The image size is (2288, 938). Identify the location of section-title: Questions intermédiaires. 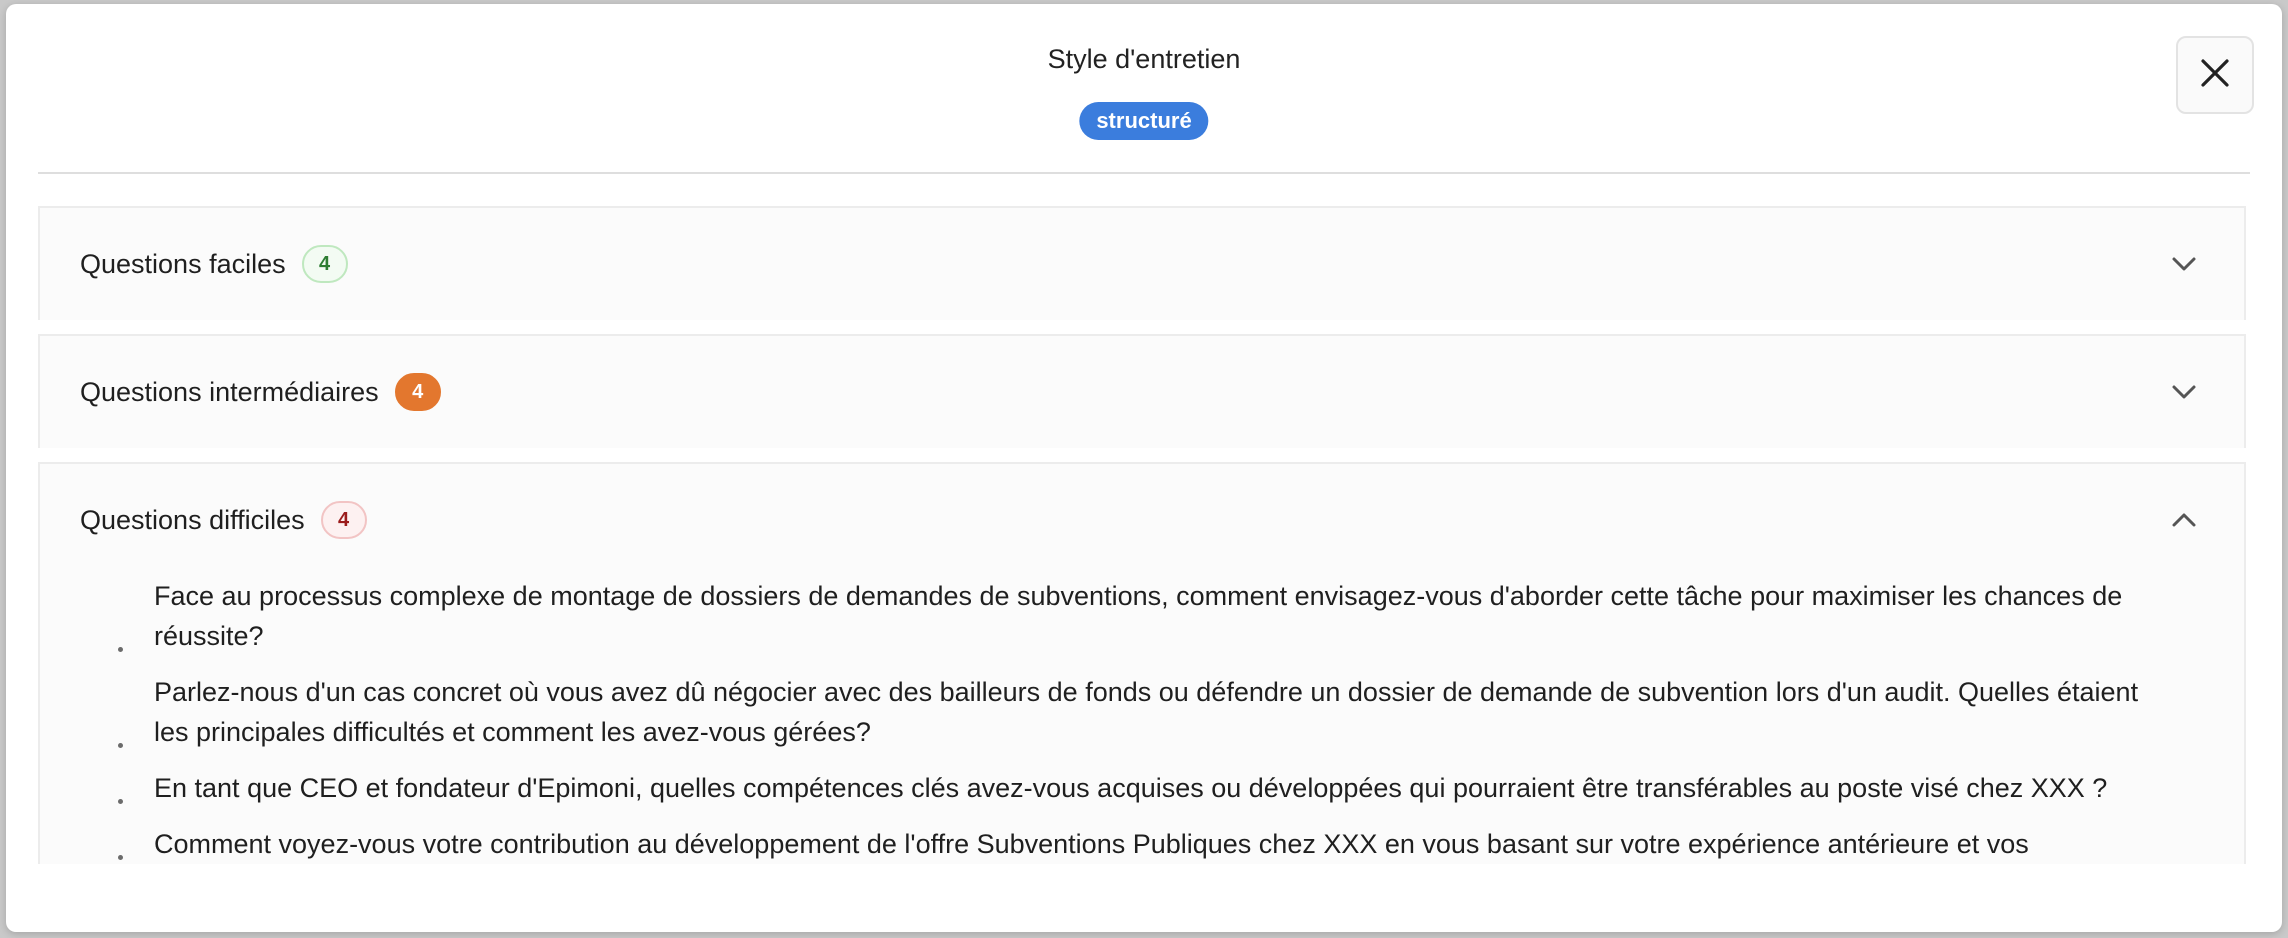
(229, 391).